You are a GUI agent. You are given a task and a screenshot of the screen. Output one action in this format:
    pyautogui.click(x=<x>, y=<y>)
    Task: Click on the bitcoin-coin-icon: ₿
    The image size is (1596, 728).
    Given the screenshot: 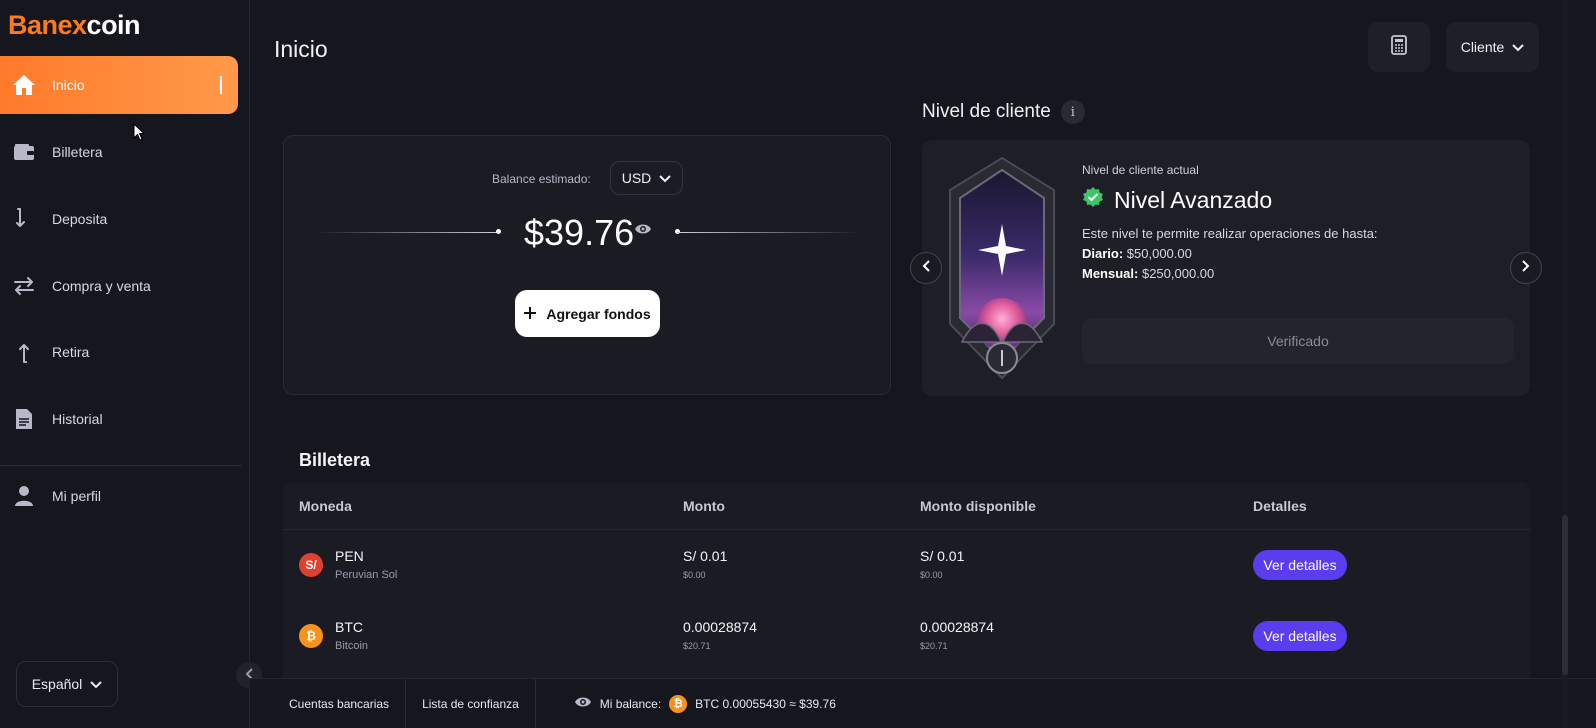 What is the action you would take?
    pyautogui.click(x=311, y=636)
    